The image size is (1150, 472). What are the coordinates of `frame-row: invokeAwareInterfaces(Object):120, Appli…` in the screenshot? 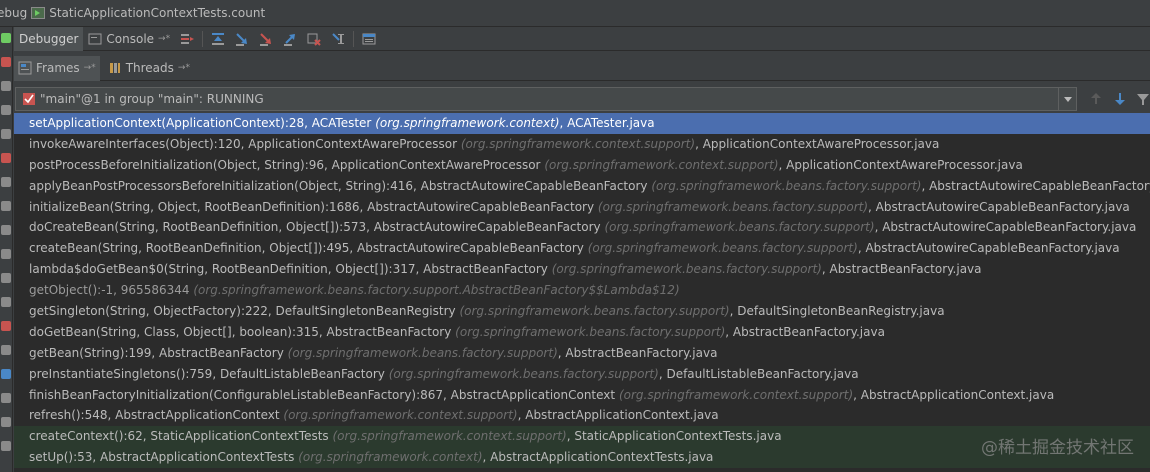 It's located at (582, 144).